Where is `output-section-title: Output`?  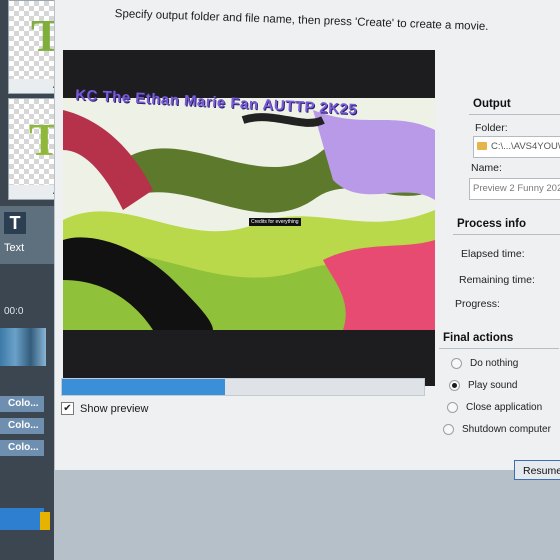 output-section-title: Output is located at coordinates (492, 104).